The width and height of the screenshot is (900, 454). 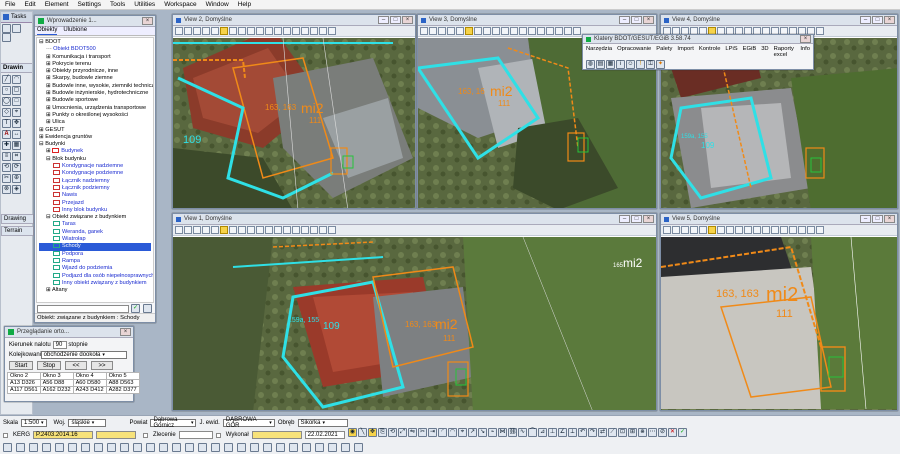 I want to click on tree-item: ⊞ Ulica, so click(x=95, y=122).